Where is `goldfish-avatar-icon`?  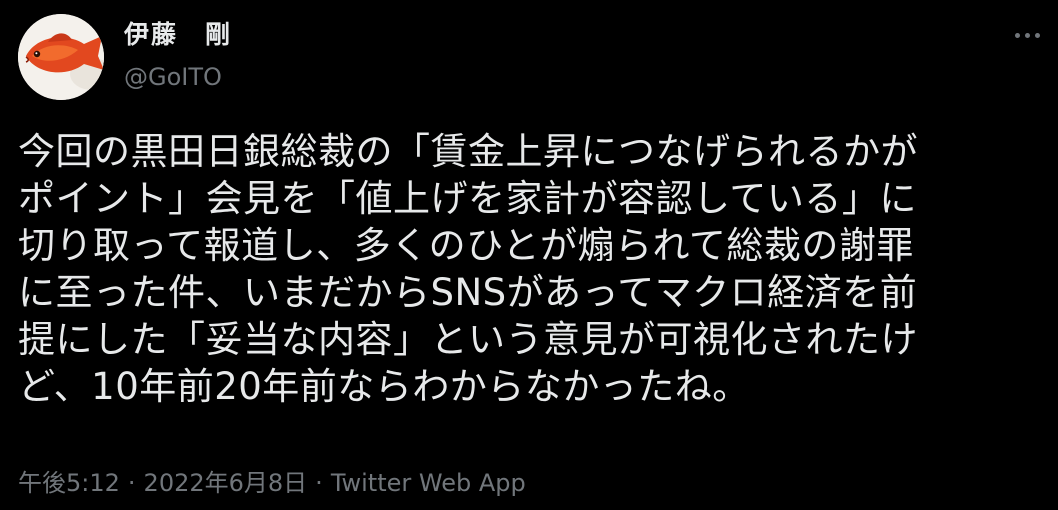 goldfish-avatar-icon is located at coordinates (61, 57).